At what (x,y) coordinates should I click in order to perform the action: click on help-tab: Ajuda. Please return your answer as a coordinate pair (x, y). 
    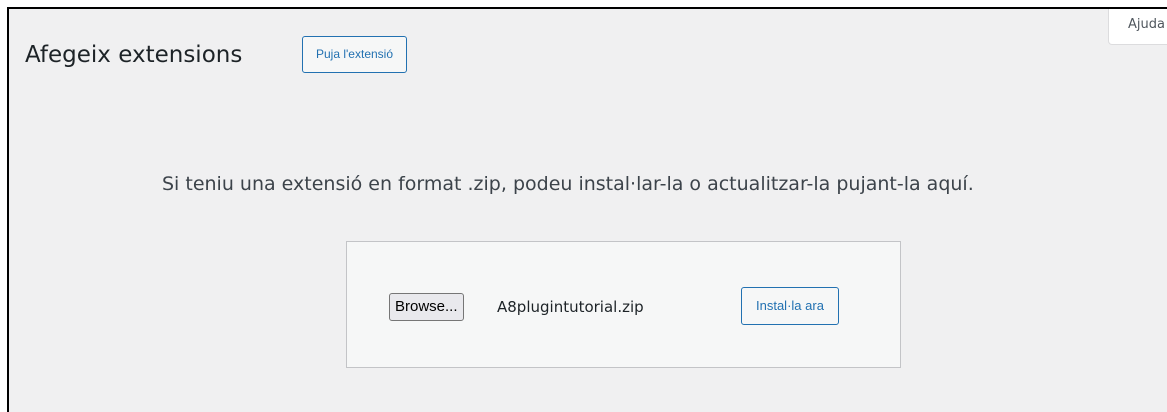
    Looking at the image, I should click on (1137, 27).